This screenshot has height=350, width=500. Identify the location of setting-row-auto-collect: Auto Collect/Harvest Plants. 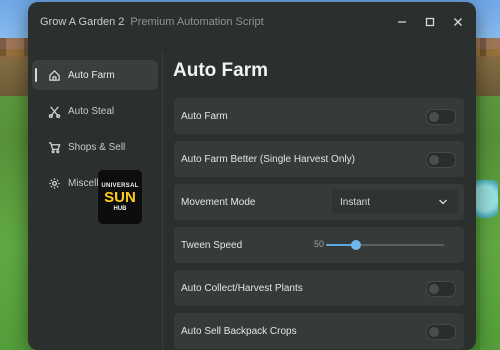
(319, 288).